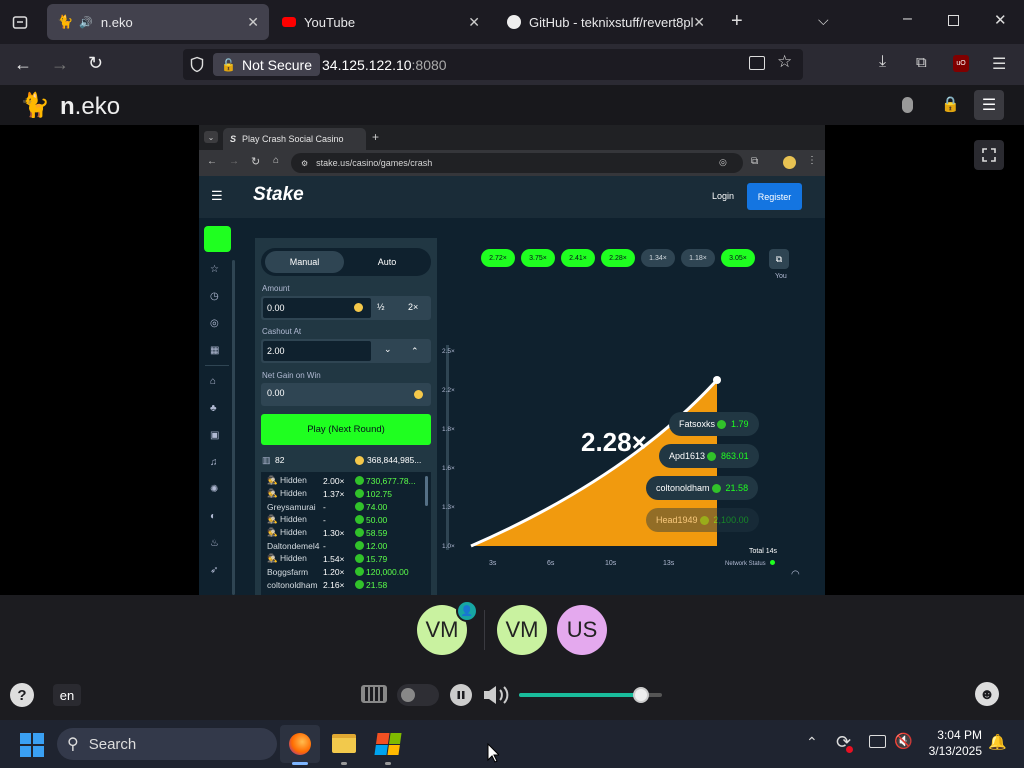  Describe the element at coordinates (461, 695) in the screenshot. I see `pause-button` at that location.